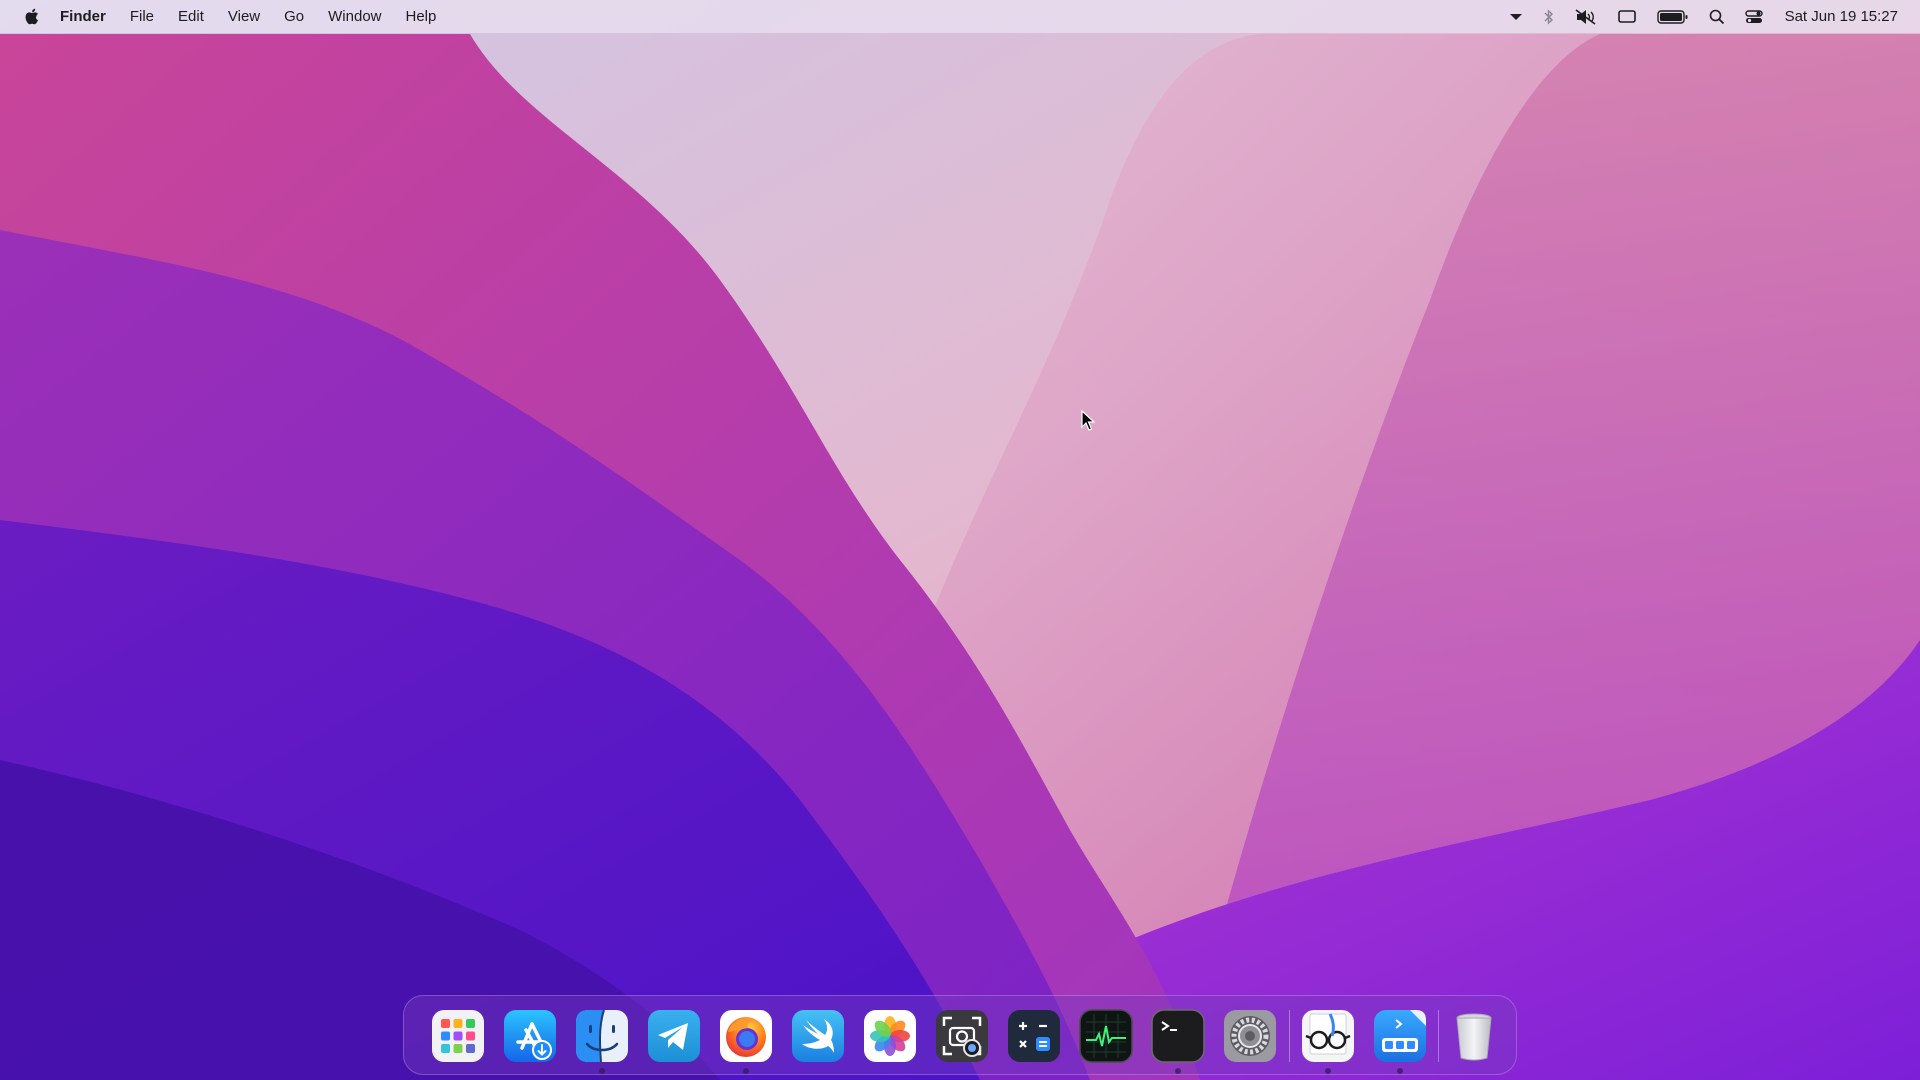 This screenshot has height=1080, width=1920. Describe the element at coordinates (1627, 16) in the screenshot. I see `screen-mirroring-icon` at that location.